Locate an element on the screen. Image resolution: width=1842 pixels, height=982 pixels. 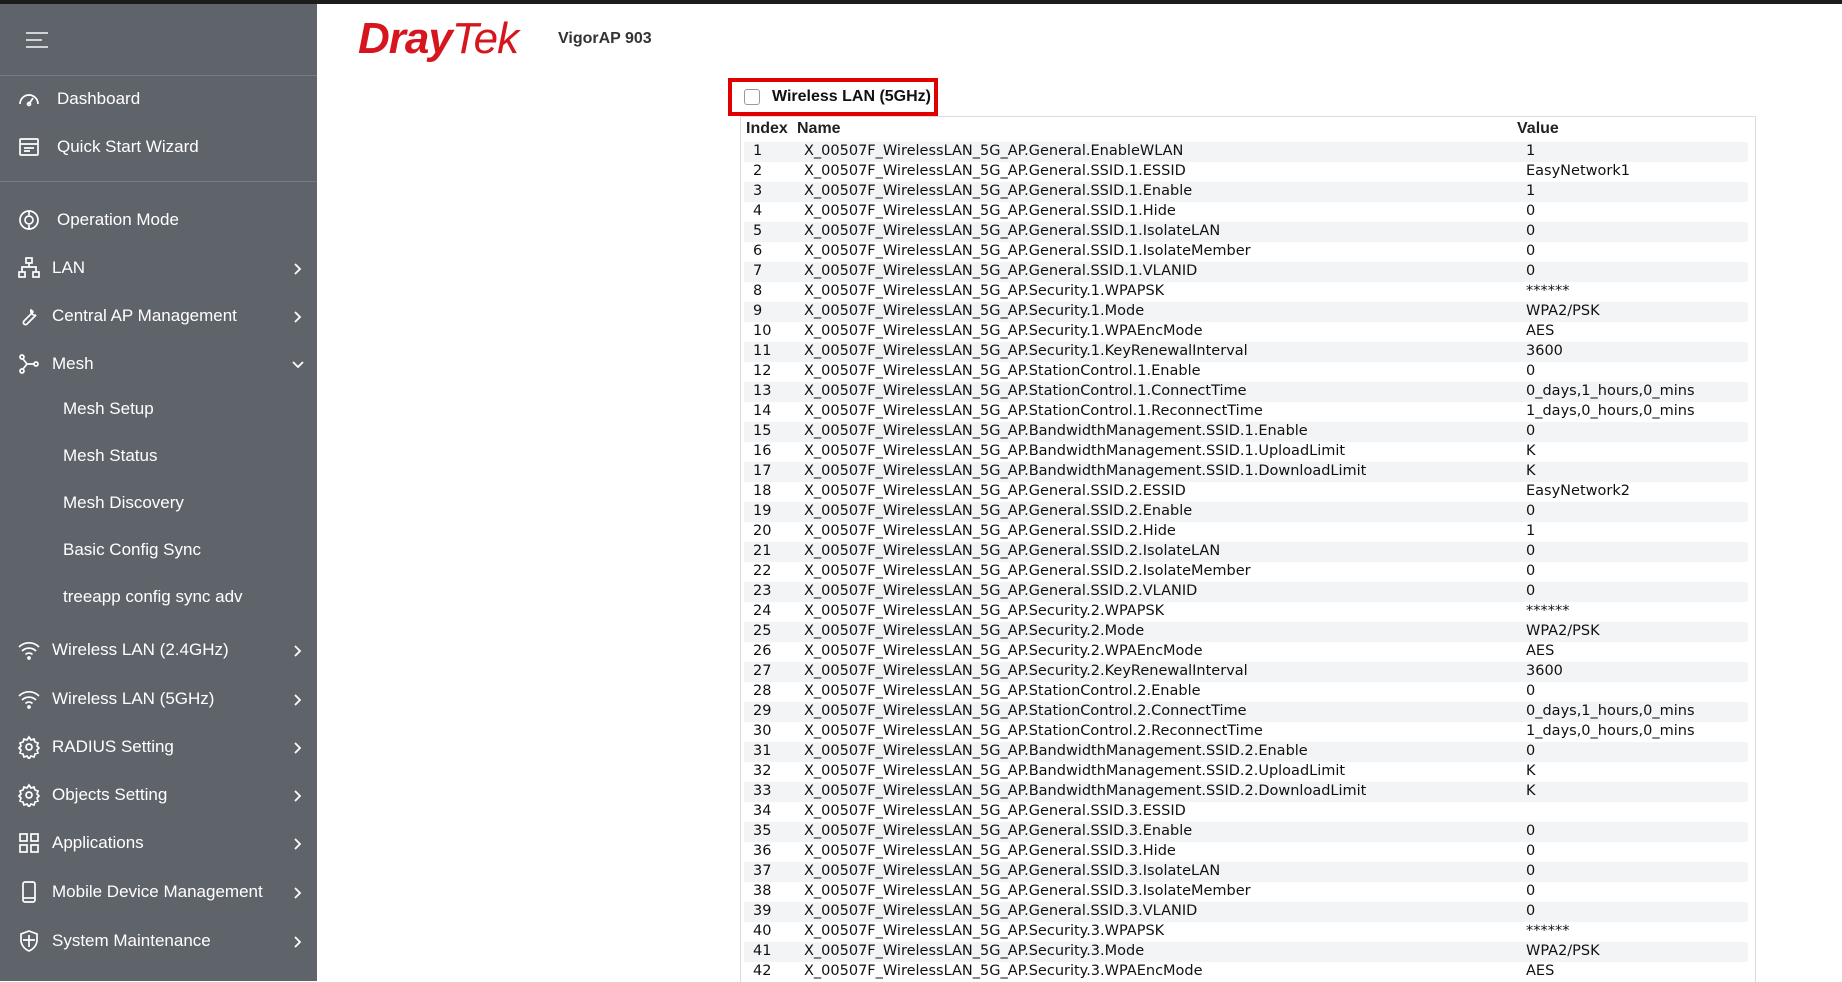
sidebar-item-system-maintenance: System Maintenance is located at coordinates (158, 941).